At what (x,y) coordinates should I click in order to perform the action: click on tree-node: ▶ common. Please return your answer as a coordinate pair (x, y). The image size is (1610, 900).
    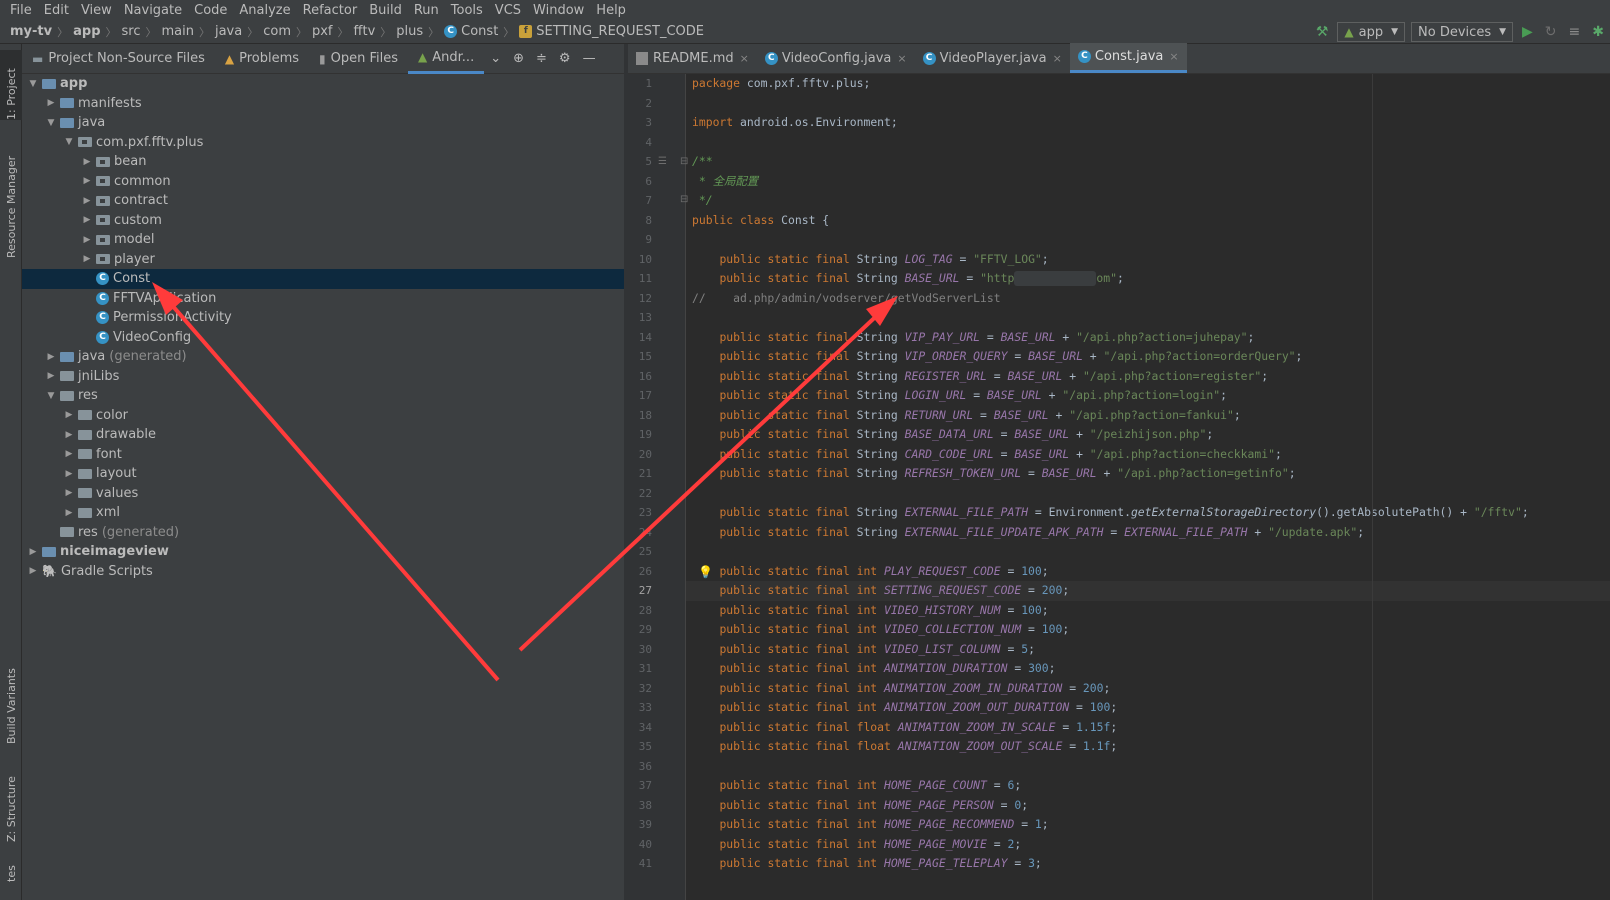
    Looking at the image, I should click on (323, 182).